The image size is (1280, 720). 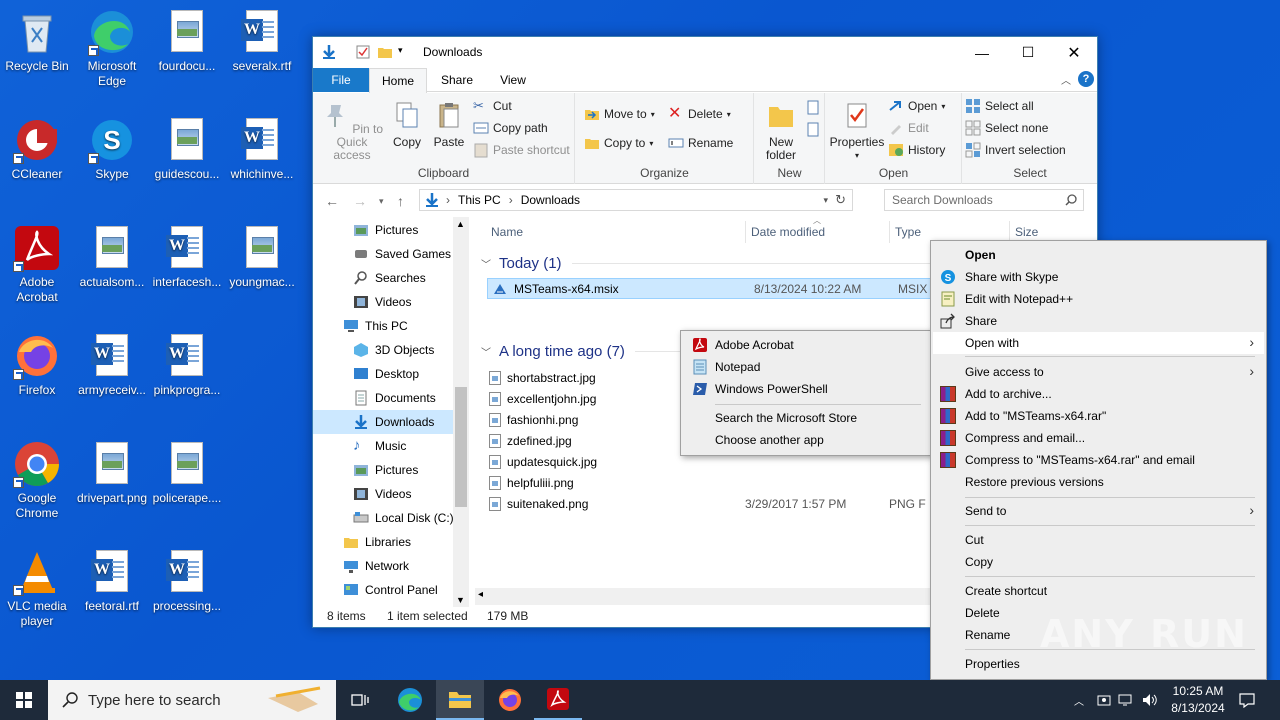 What do you see at coordinates (618, 143) in the screenshot?
I see `copy-to-button: Copy to ▾` at bounding box center [618, 143].